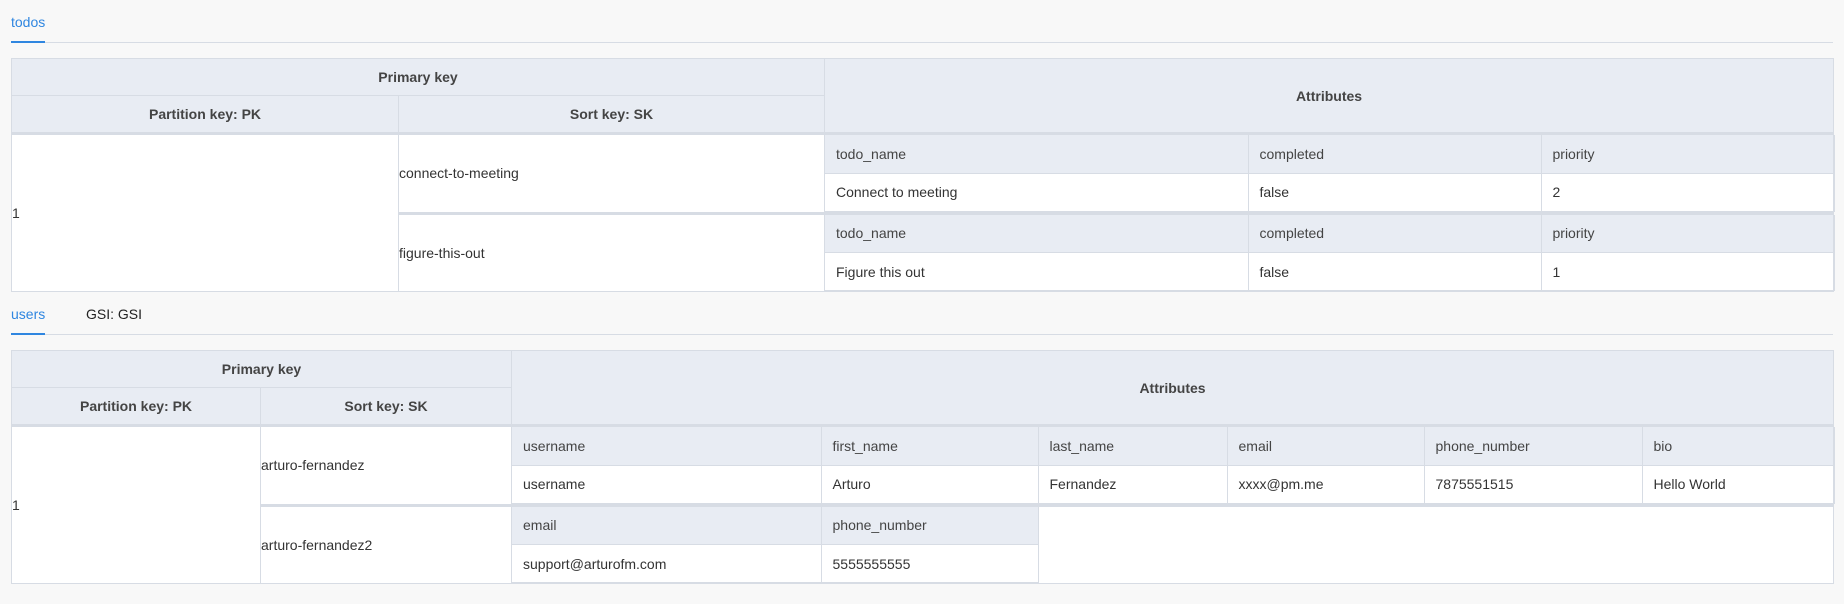  Describe the element at coordinates (1132, 484) in the screenshot. I see `attr-value: Fernandez` at that location.